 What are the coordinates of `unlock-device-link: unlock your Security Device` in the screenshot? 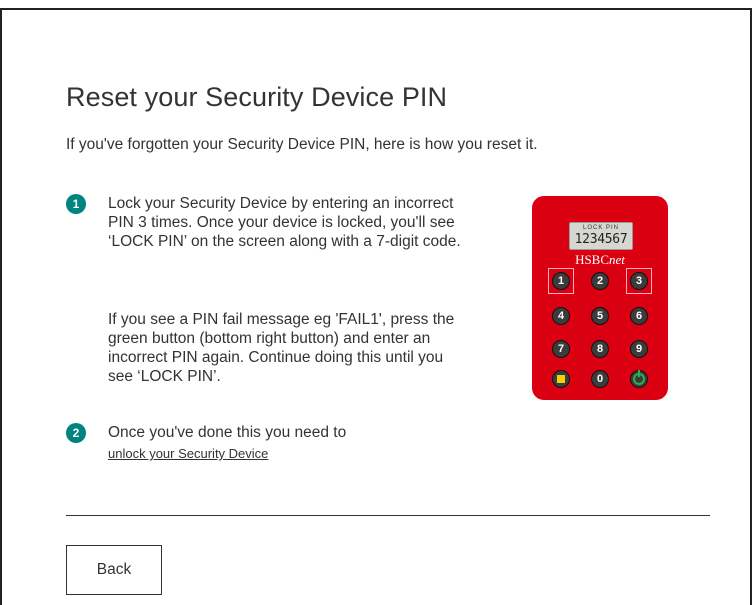 It's located at (188, 453).